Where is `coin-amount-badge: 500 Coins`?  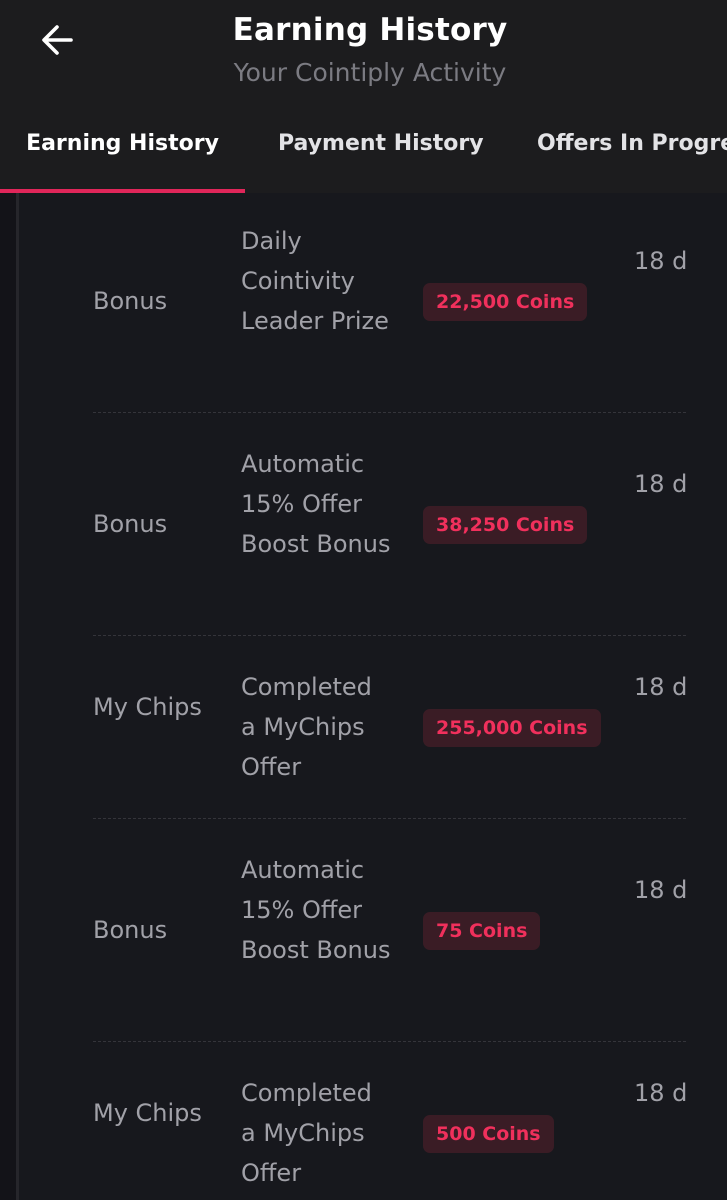
coin-amount-badge: 500 Coins is located at coordinates (488, 1134).